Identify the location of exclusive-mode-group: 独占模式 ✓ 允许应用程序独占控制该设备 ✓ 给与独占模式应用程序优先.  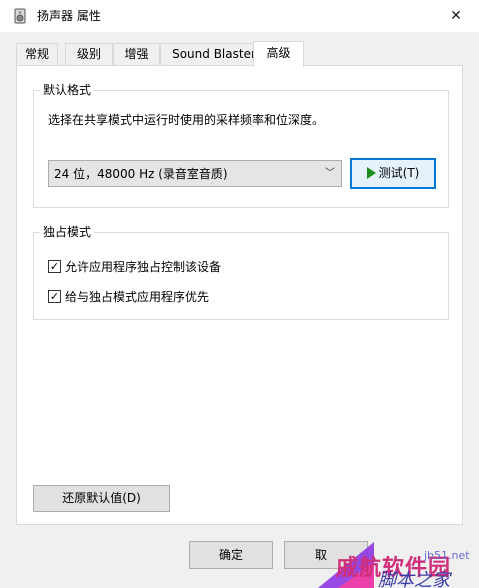
(241, 272).